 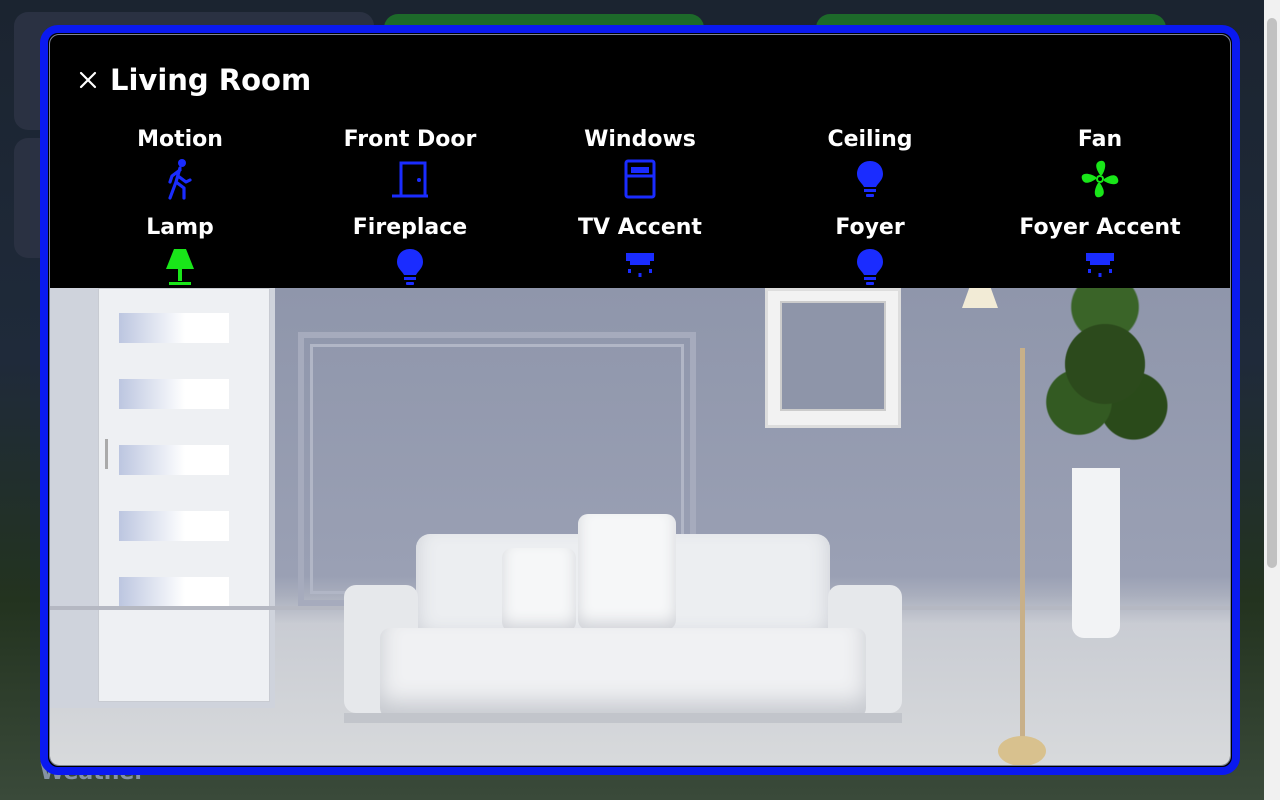 I want to click on entity-ceiling: Ceiling, so click(x=870, y=171).